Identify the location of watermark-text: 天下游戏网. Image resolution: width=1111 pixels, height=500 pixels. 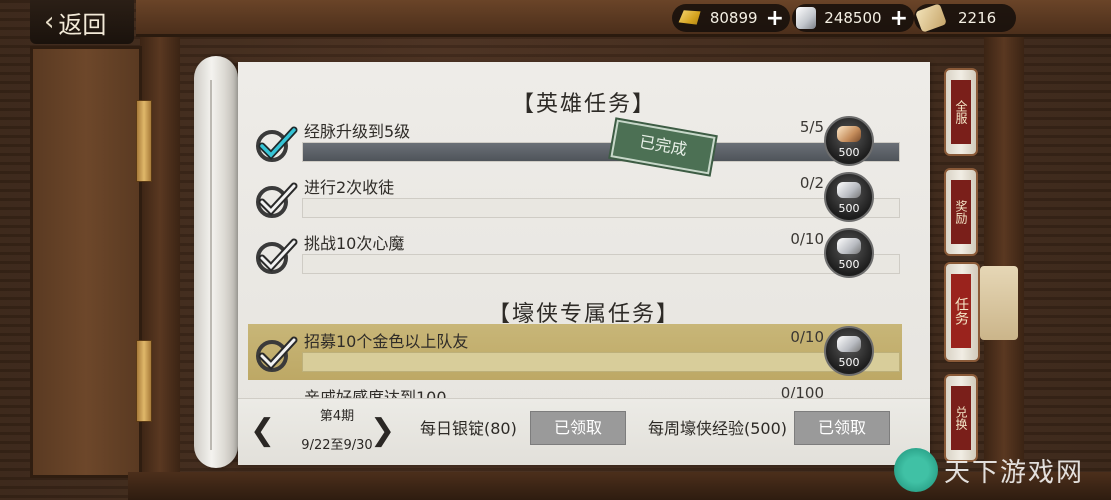
(1014, 473).